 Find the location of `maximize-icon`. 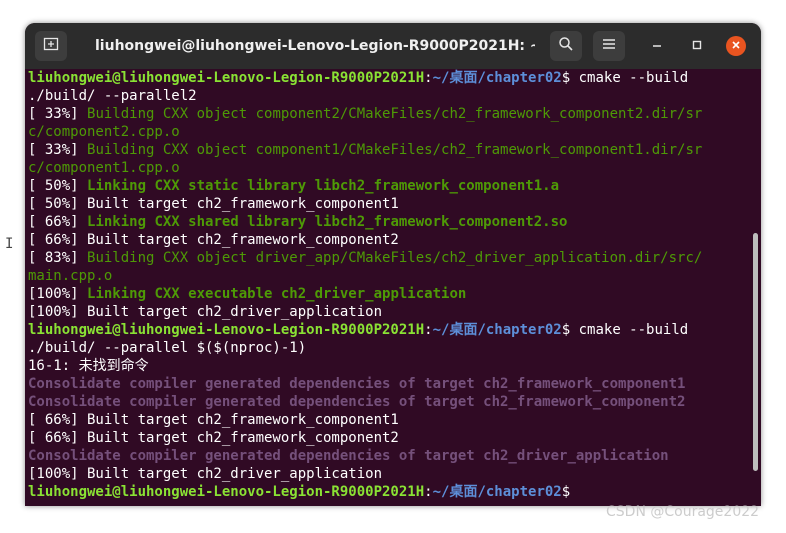

maximize-icon is located at coordinates (697, 46).